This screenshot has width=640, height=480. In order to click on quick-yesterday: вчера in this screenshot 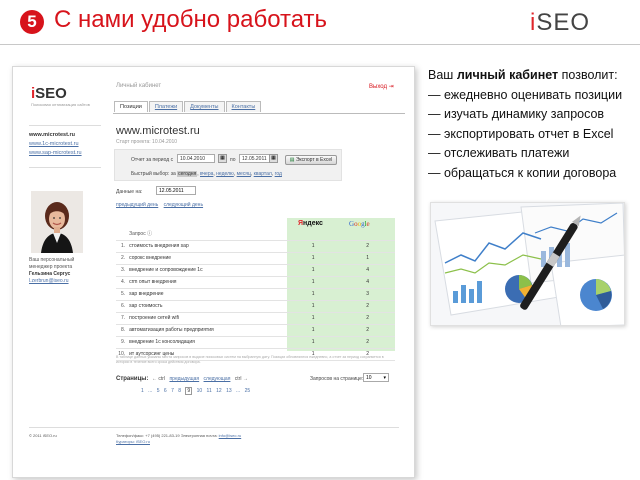, I will do `click(206, 174)`.